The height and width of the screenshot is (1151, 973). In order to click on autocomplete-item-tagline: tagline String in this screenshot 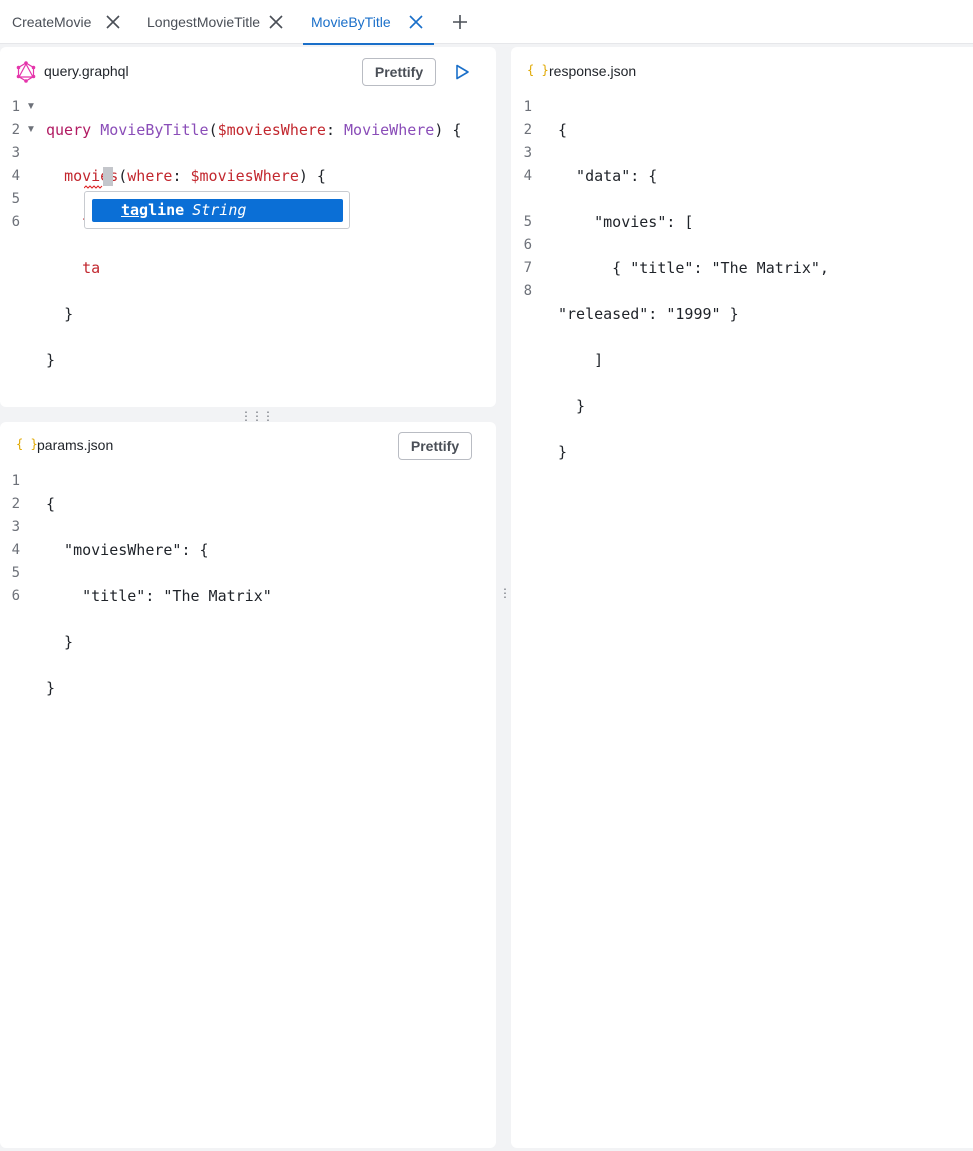, I will do `click(217, 210)`.